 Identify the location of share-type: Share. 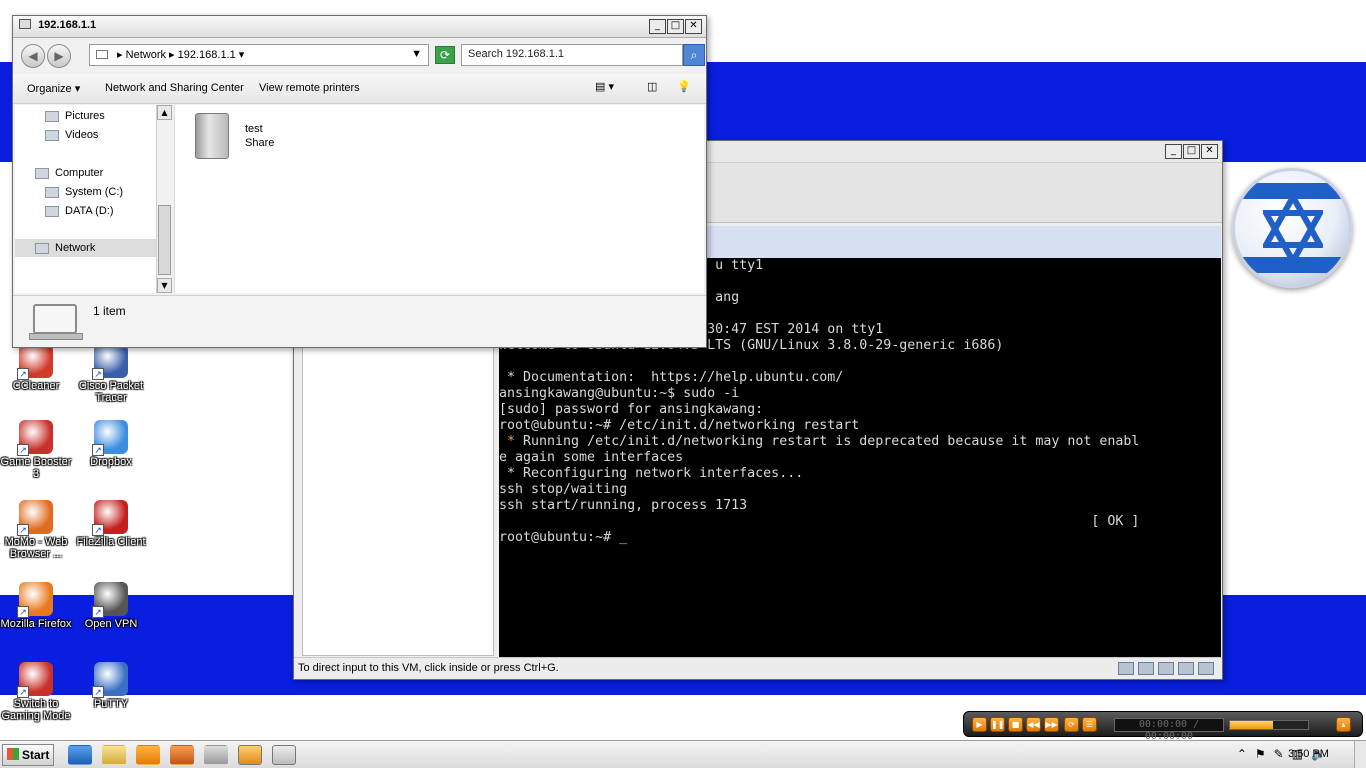
(260, 143).